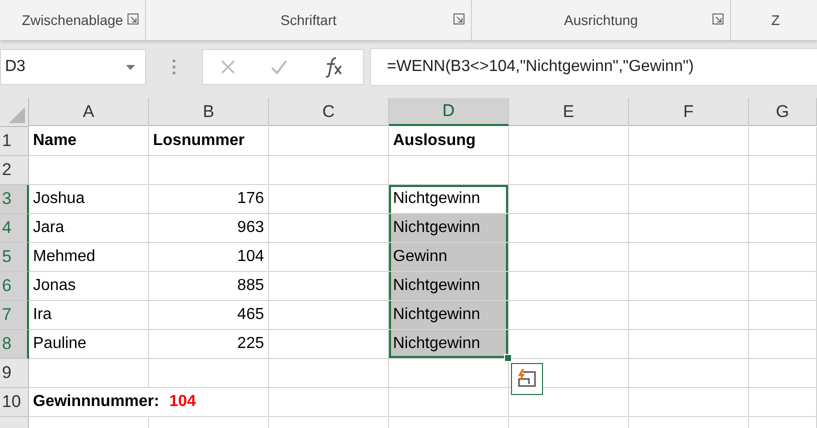 The height and width of the screenshot is (428, 817). I want to click on quick-analysis-button, so click(527, 379).